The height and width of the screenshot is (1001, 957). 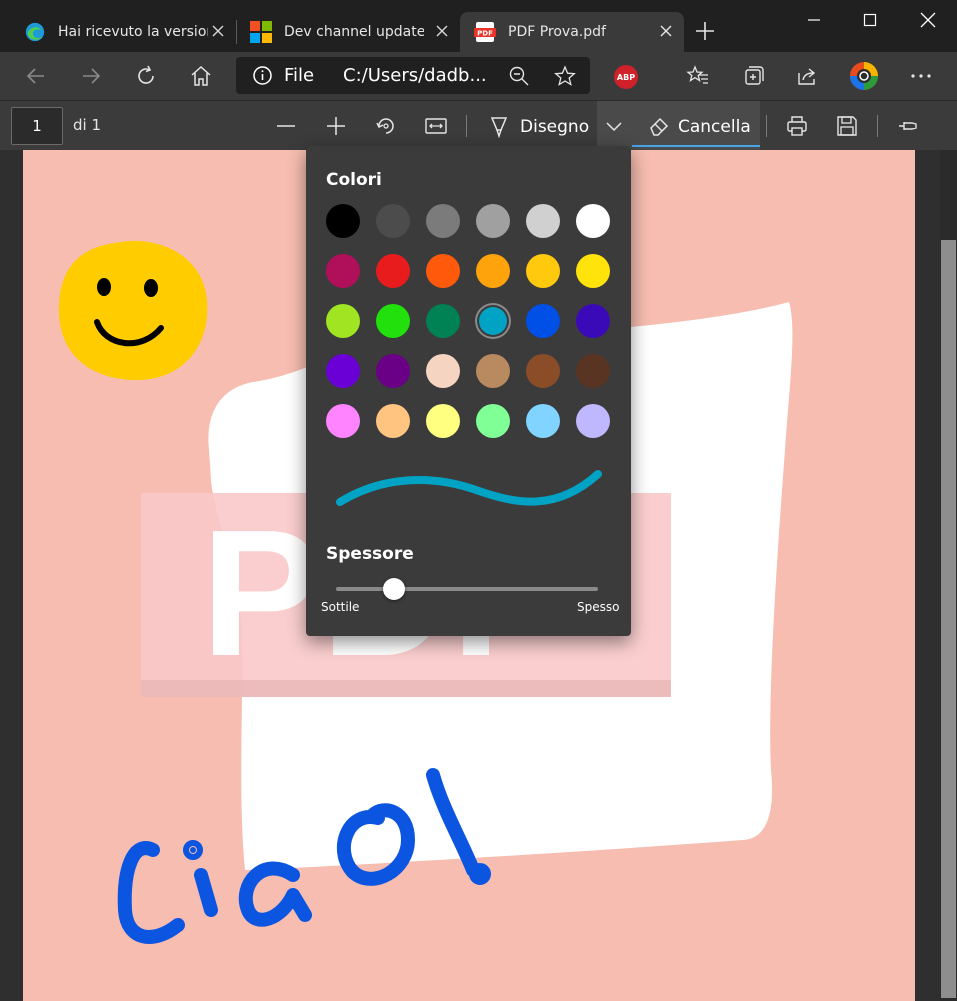 I want to click on arrow-left-icon, so click(x=35, y=76).